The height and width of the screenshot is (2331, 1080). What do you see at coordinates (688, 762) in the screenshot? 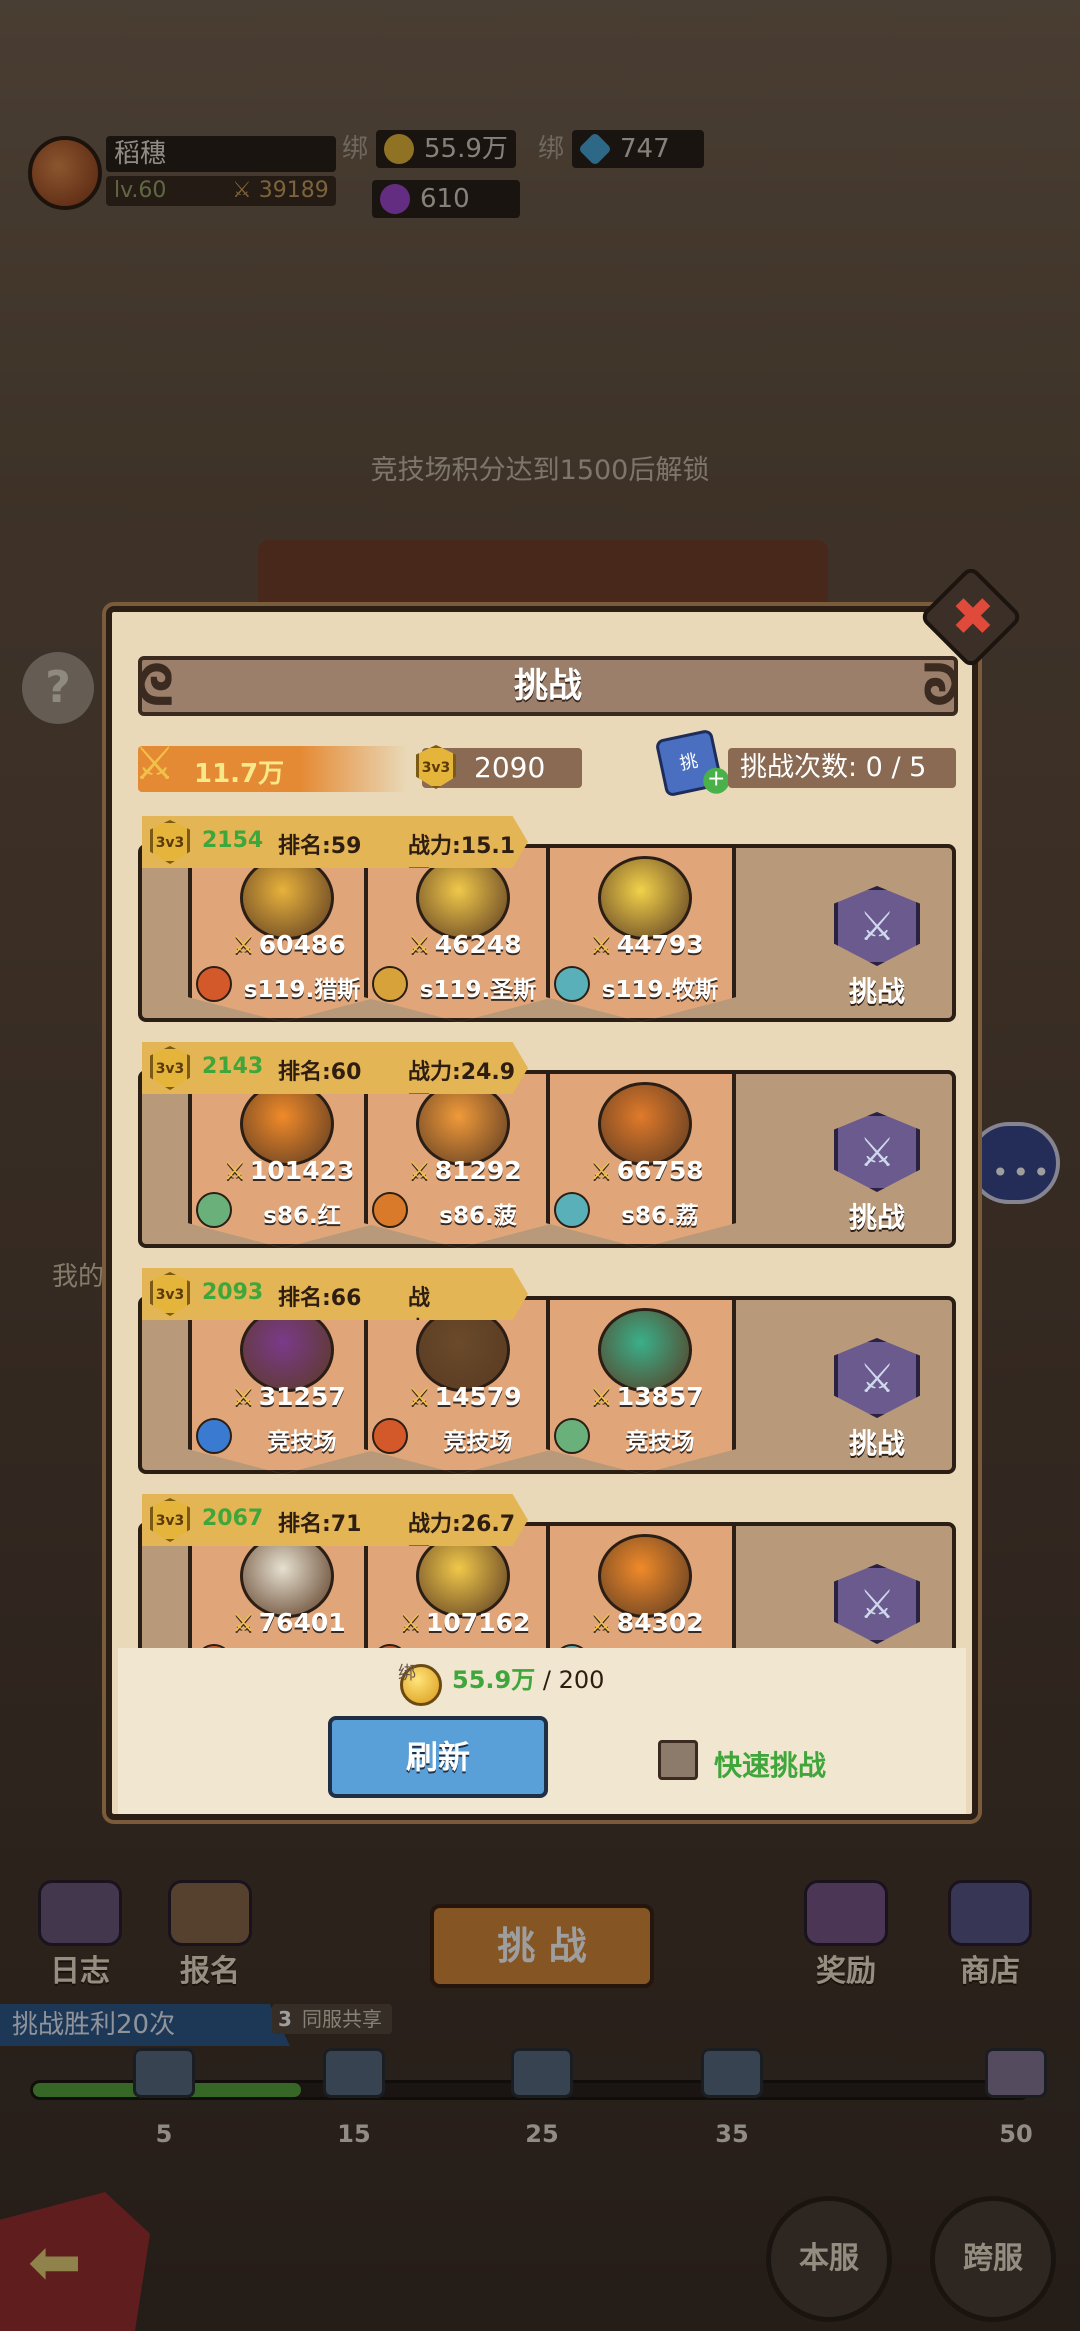
I see `ticket-icon: 挑` at bounding box center [688, 762].